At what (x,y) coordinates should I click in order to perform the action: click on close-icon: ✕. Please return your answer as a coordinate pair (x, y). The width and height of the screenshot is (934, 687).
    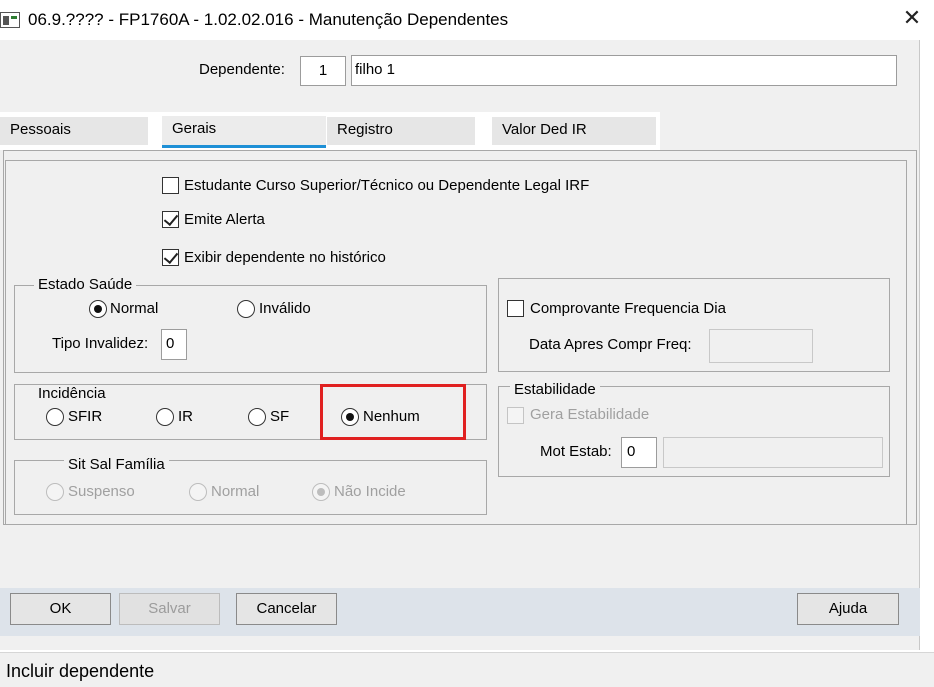
    Looking at the image, I should click on (912, 20).